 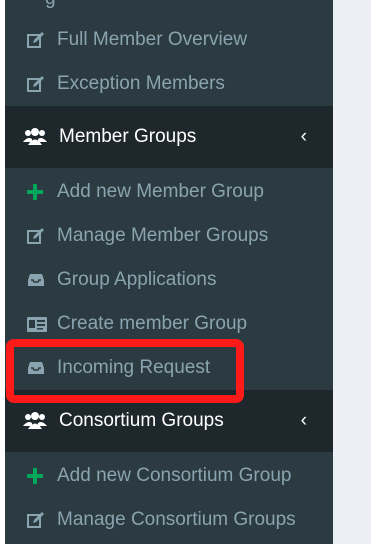 I want to click on menu-item-manage-consortium-groups: Manage Consortium Groups, so click(x=169, y=520).